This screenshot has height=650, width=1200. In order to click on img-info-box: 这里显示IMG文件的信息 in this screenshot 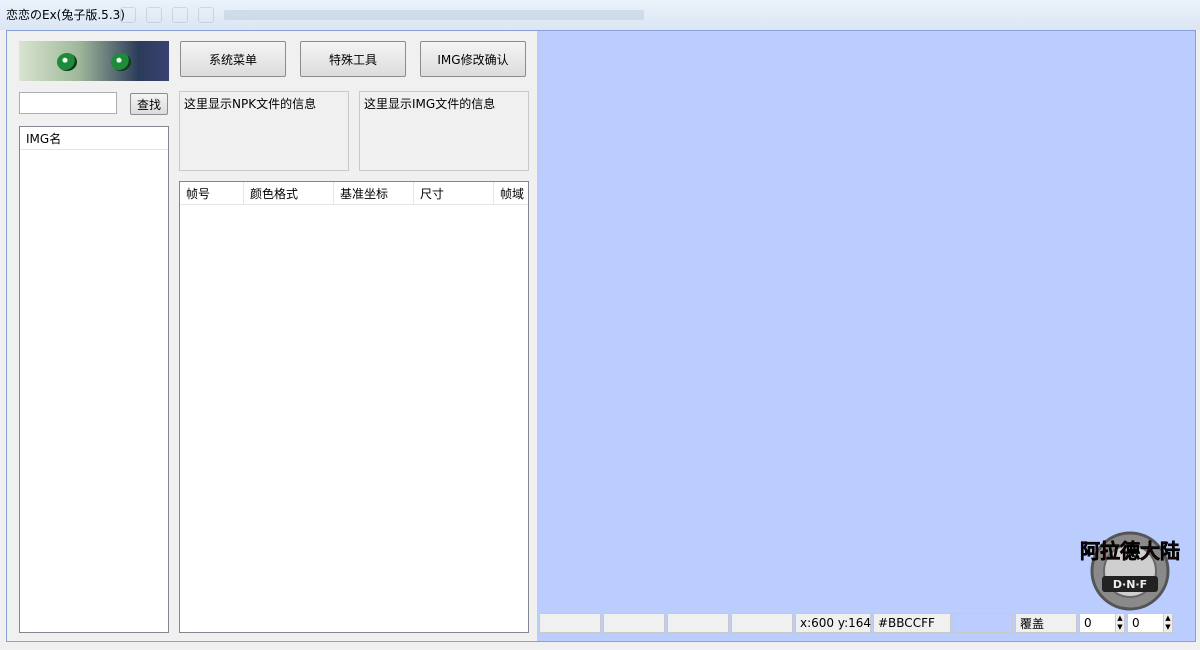, I will do `click(444, 131)`.